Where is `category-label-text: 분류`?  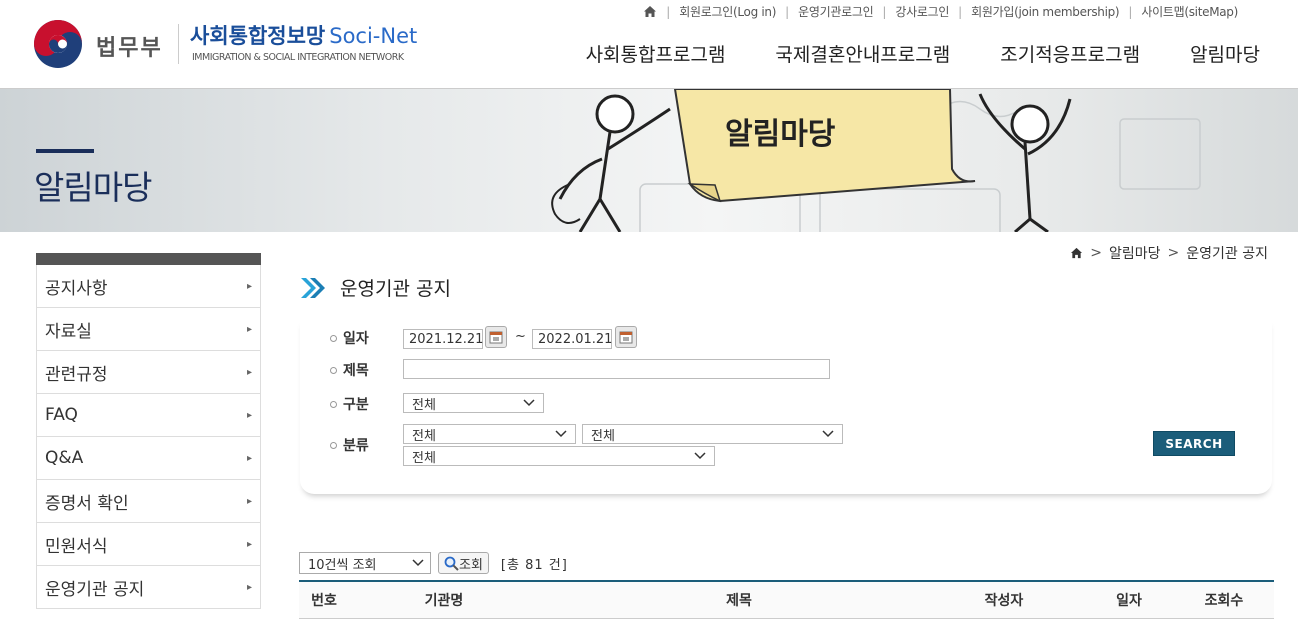
category-label-text: 분류 is located at coordinates (356, 446).